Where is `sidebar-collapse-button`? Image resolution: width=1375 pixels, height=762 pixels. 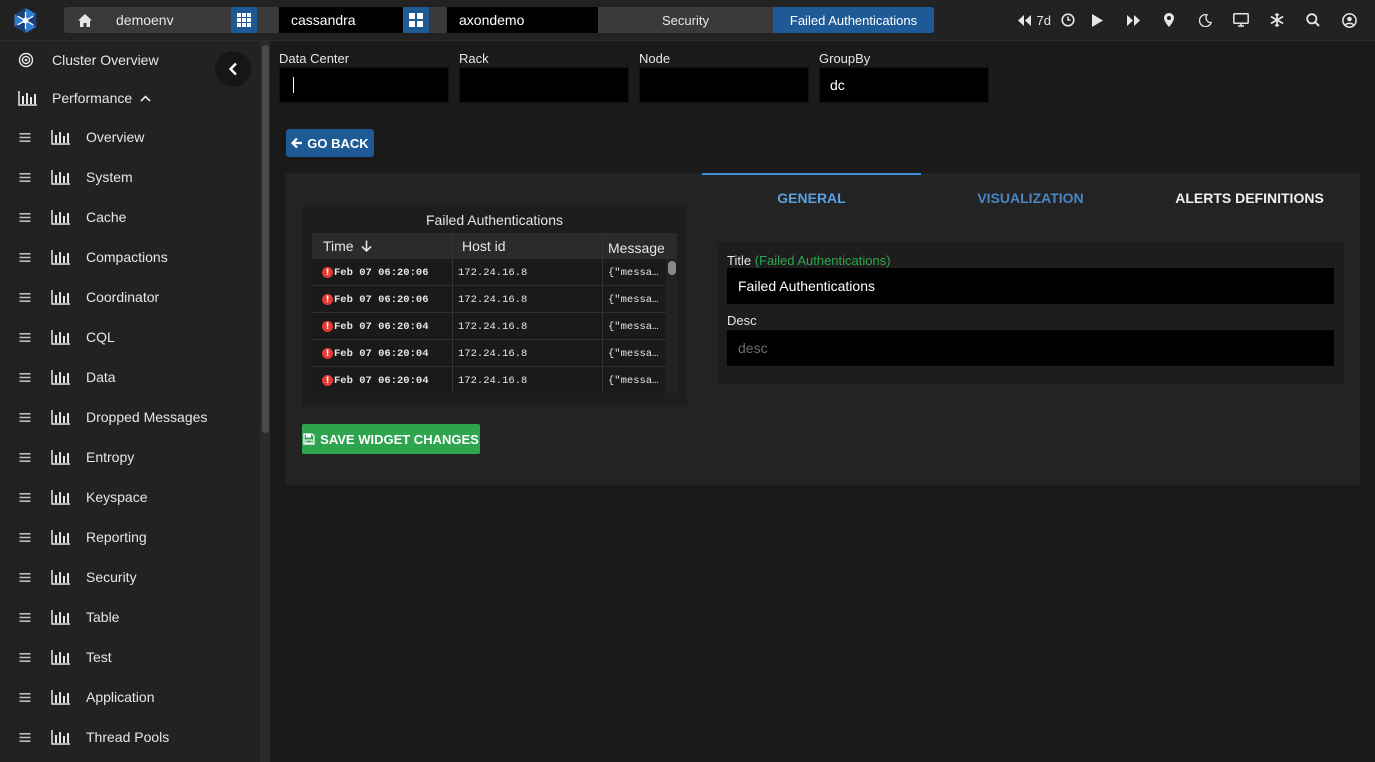 sidebar-collapse-button is located at coordinates (233, 69).